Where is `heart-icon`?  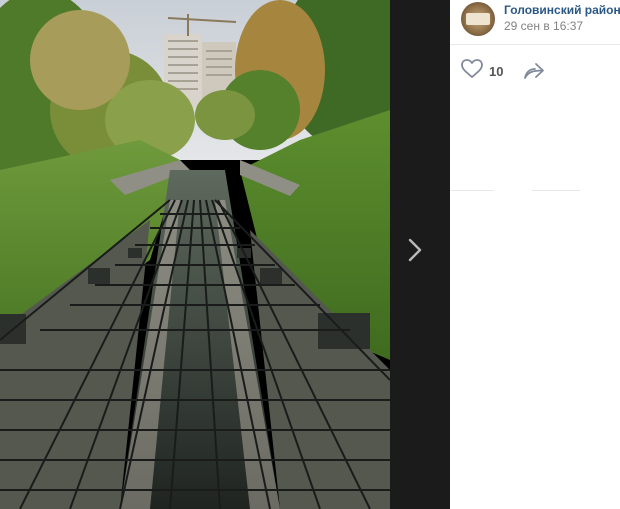 heart-icon is located at coordinates (472, 71).